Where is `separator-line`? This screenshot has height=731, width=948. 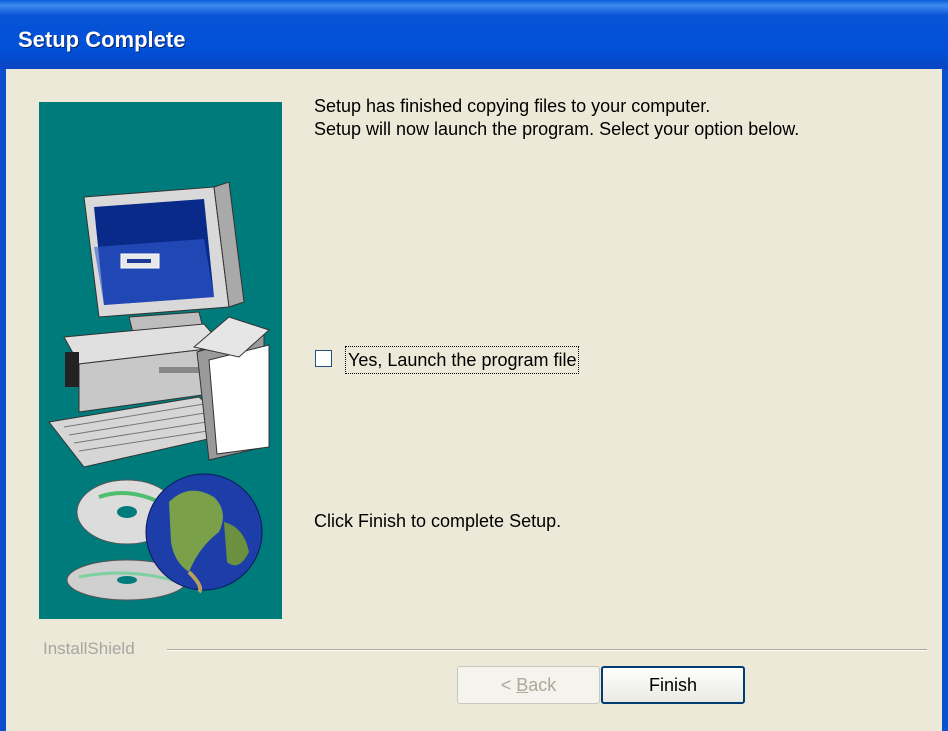 separator-line is located at coordinates (547, 650).